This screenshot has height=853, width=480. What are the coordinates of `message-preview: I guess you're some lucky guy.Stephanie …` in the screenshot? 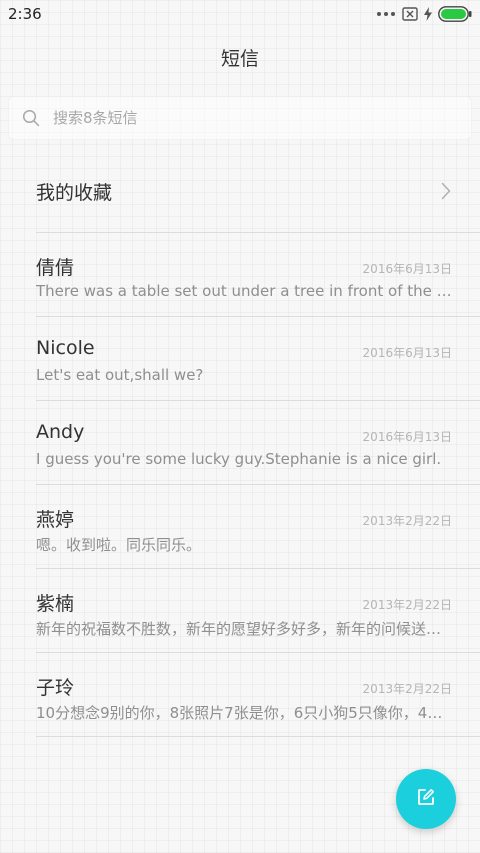 It's located at (239, 459).